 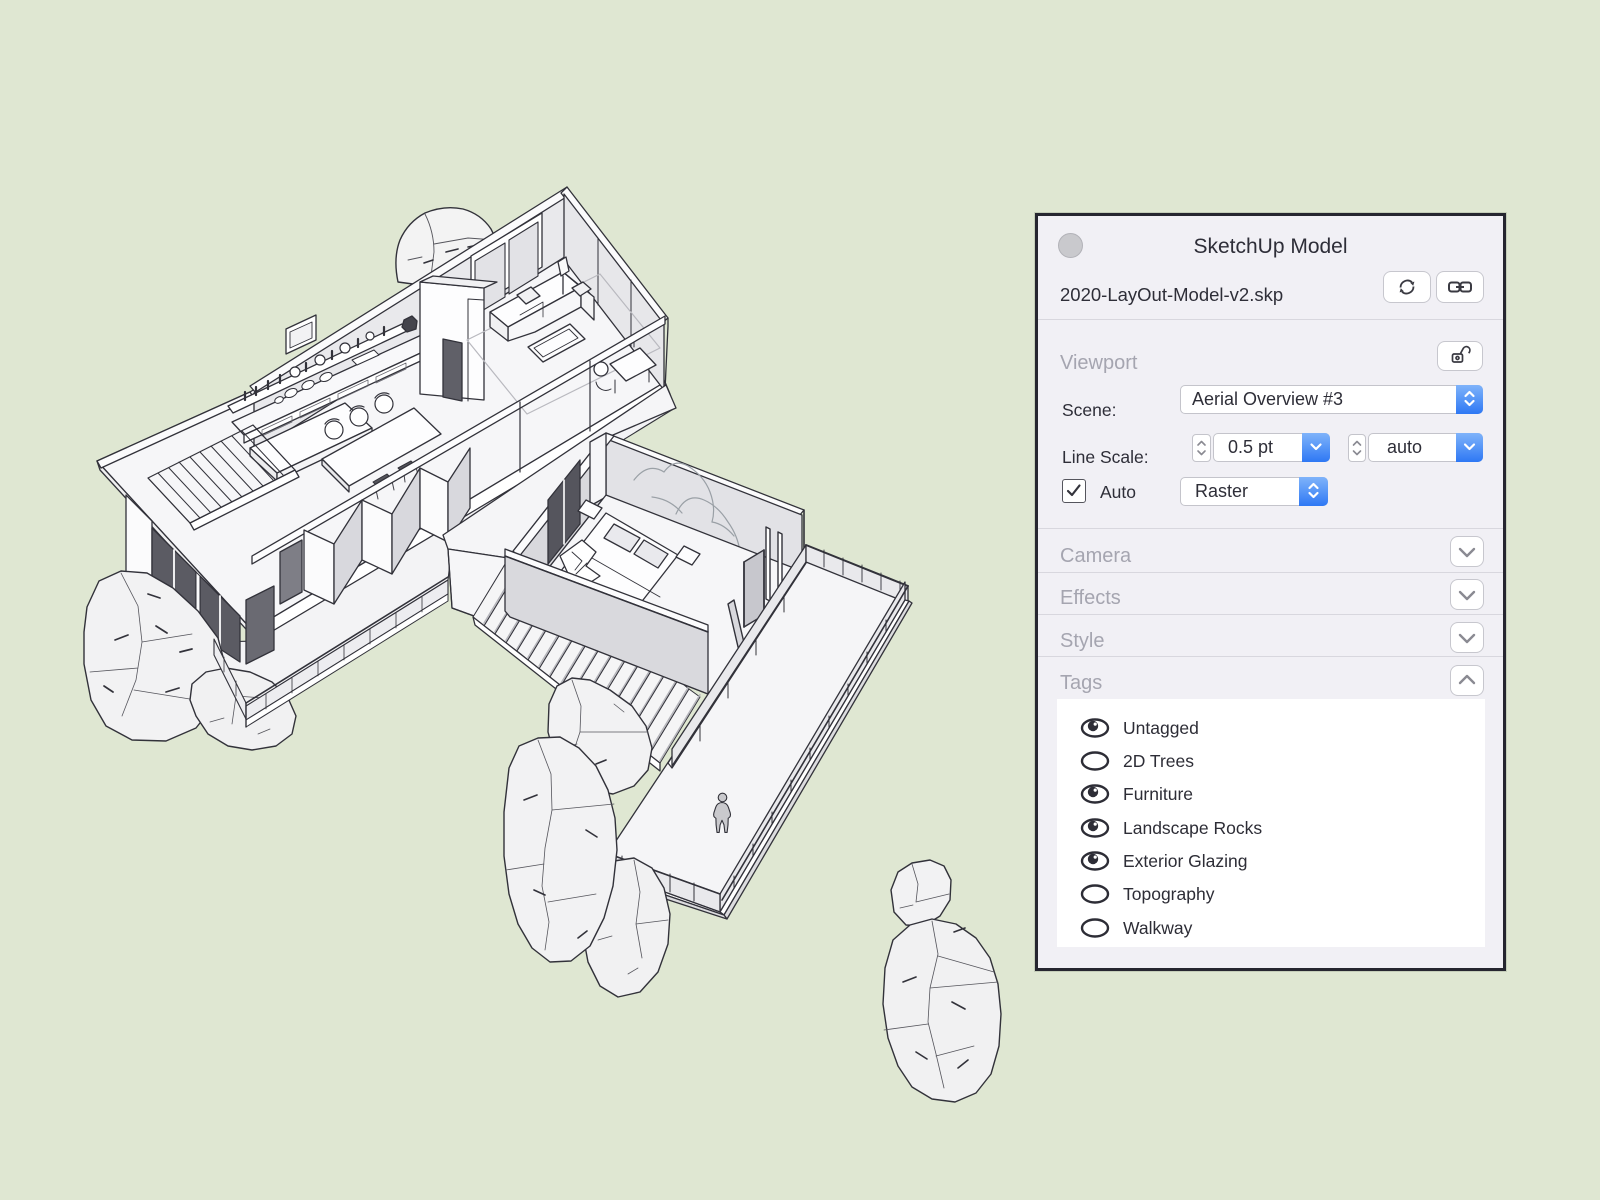 What do you see at coordinates (1161, 728) in the screenshot?
I see `svg-text: Untagged` at bounding box center [1161, 728].